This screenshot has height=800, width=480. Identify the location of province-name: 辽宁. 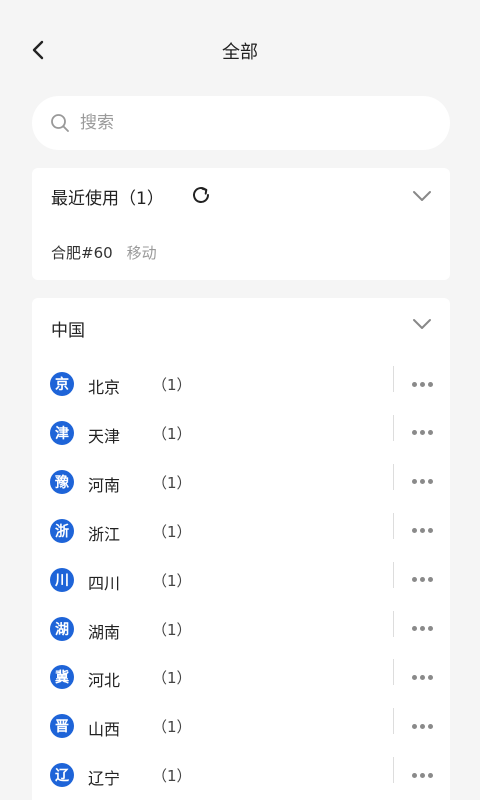
(104, 779).